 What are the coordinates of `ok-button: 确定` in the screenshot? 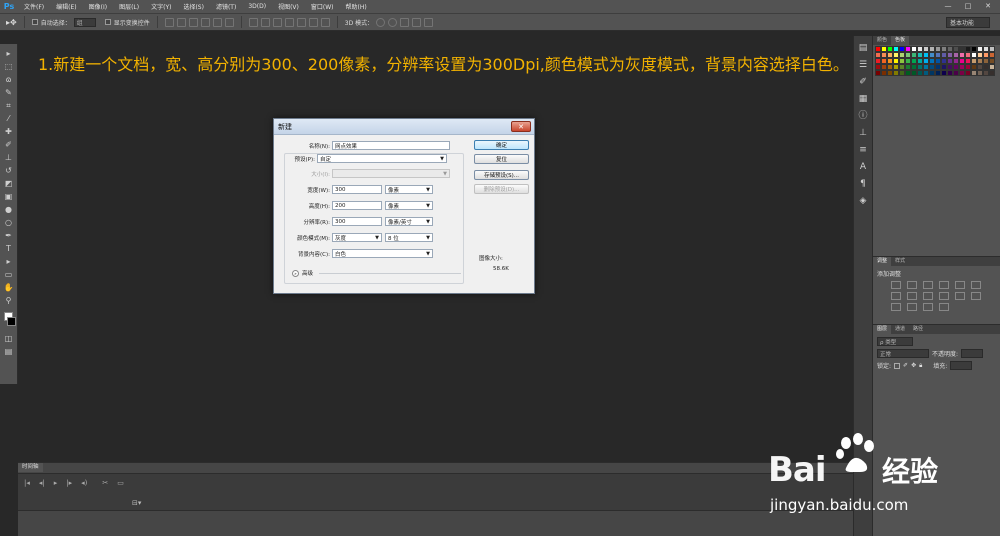 It's located at (501, 145).